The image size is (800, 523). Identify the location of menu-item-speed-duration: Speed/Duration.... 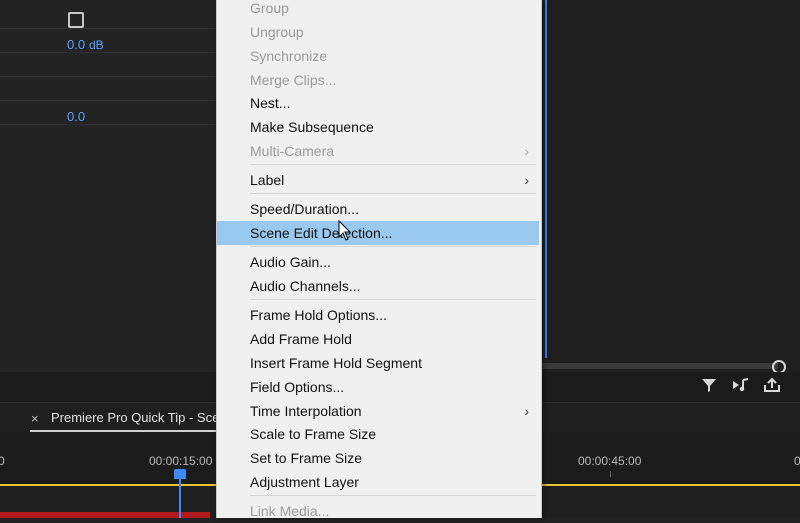
(378, 209).